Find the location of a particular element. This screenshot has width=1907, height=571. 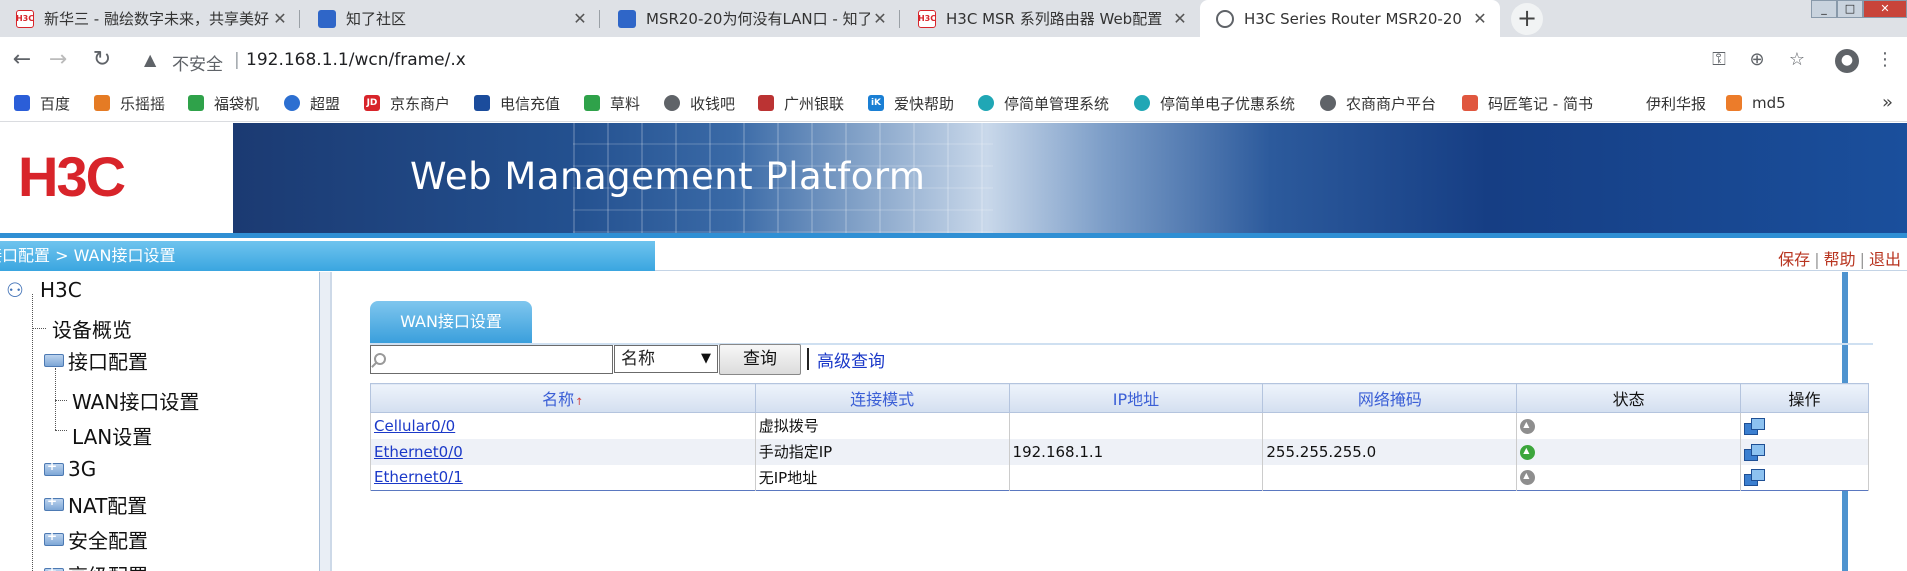

zoom-icon: ⊕ is located at coordinates (1757, 61).